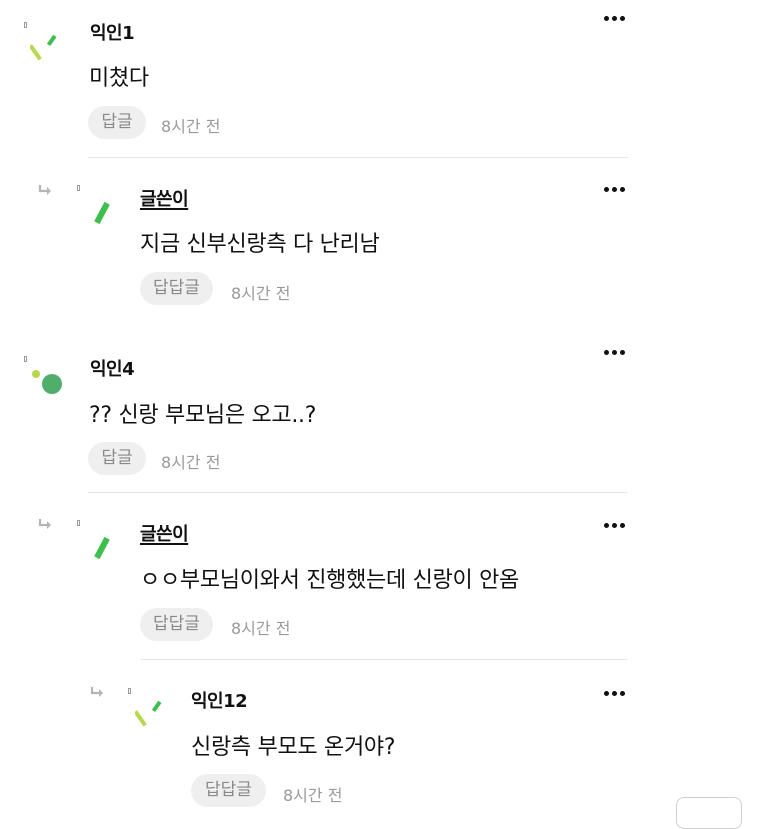 The width and height of the screenshot is (779, 829). I want to click on comment-text: 신랑측 부모도 온거야?, so click(293, 747).